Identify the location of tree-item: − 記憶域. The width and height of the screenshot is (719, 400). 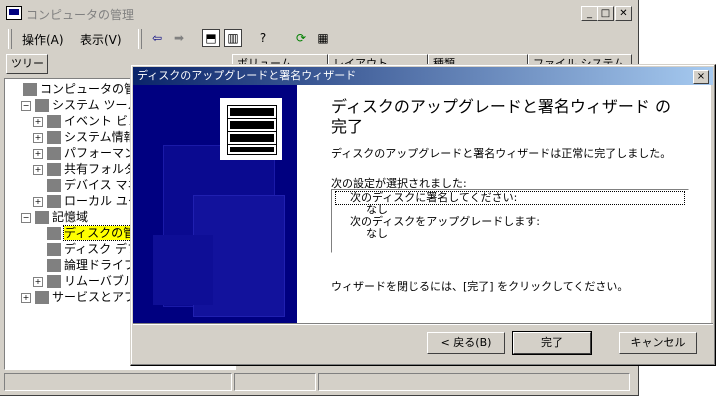
(54, 217).